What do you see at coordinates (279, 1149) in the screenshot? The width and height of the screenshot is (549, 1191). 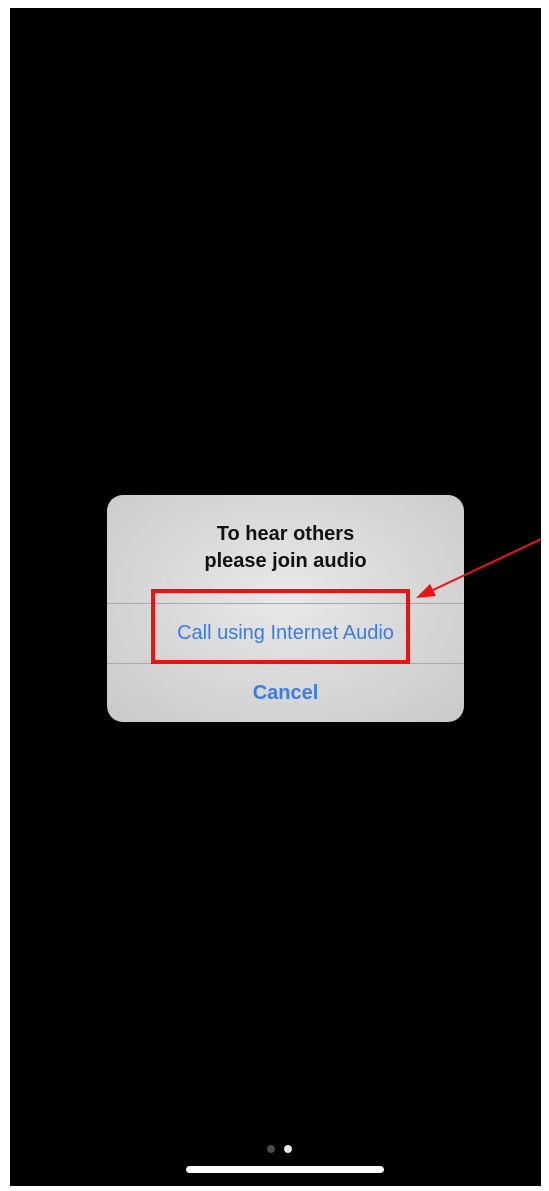 I see `page-indicator` at bounding box center [279, 1149].